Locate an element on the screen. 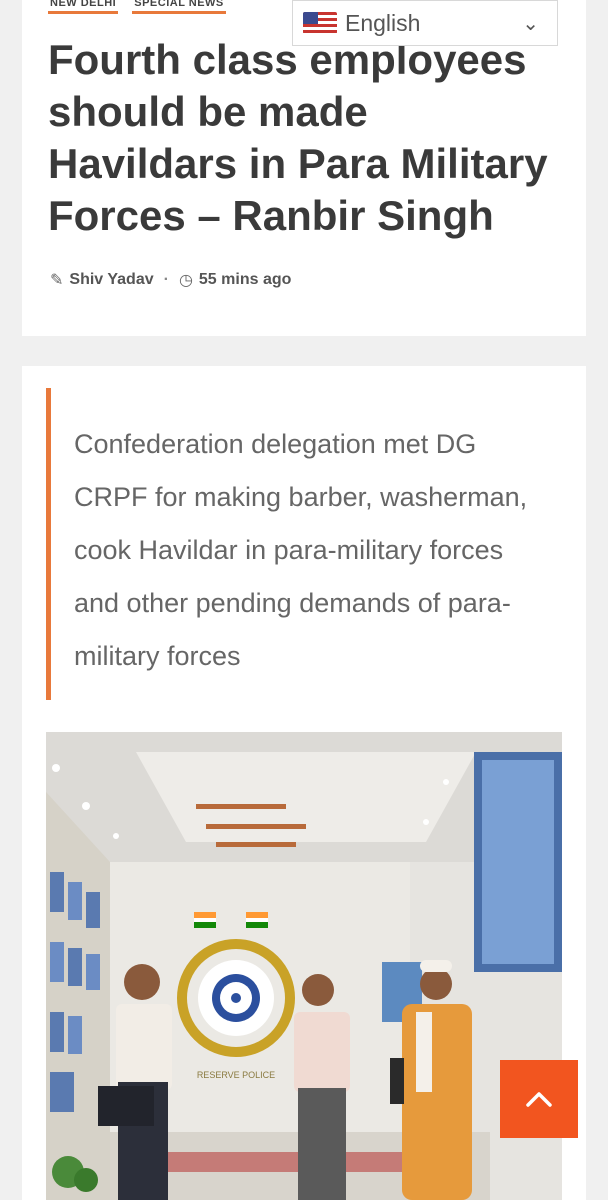 The image size is (608, 1200). chevron-down-icon: ⌄ is located at coordinates (530, 24).